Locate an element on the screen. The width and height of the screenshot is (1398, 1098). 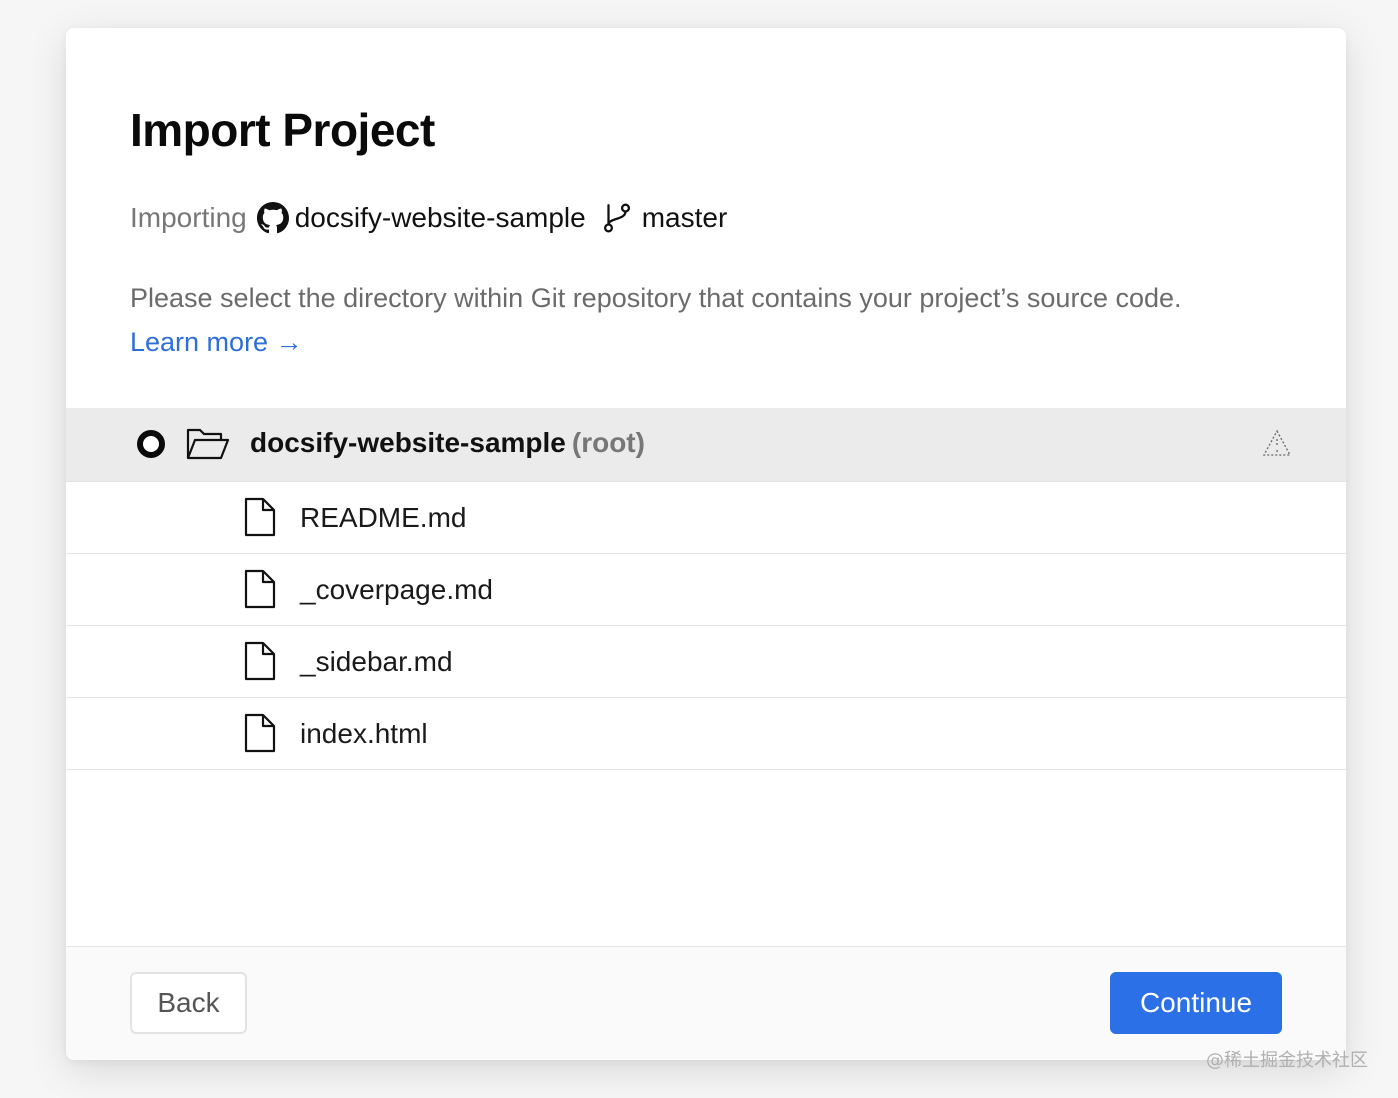
dialog-footer: Back Continue is located at coordinates (706, 1003).